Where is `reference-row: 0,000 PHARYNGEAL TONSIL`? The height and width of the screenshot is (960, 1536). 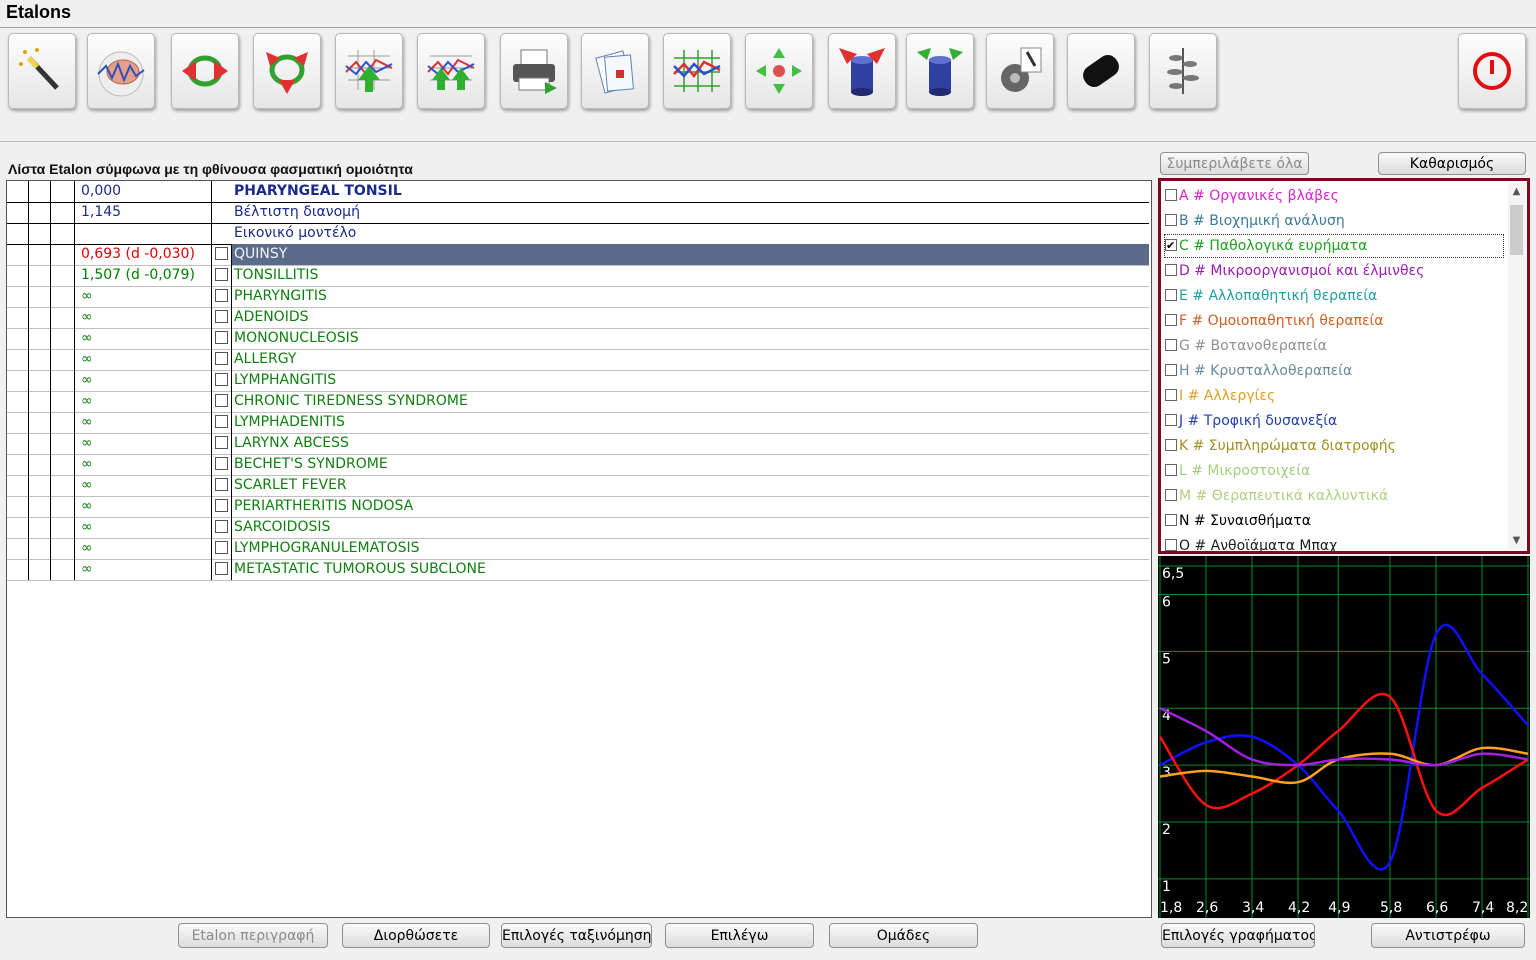 reference-row: 0,000 PHARYNGEAL TONSIL is located at coordinates (578, 192).